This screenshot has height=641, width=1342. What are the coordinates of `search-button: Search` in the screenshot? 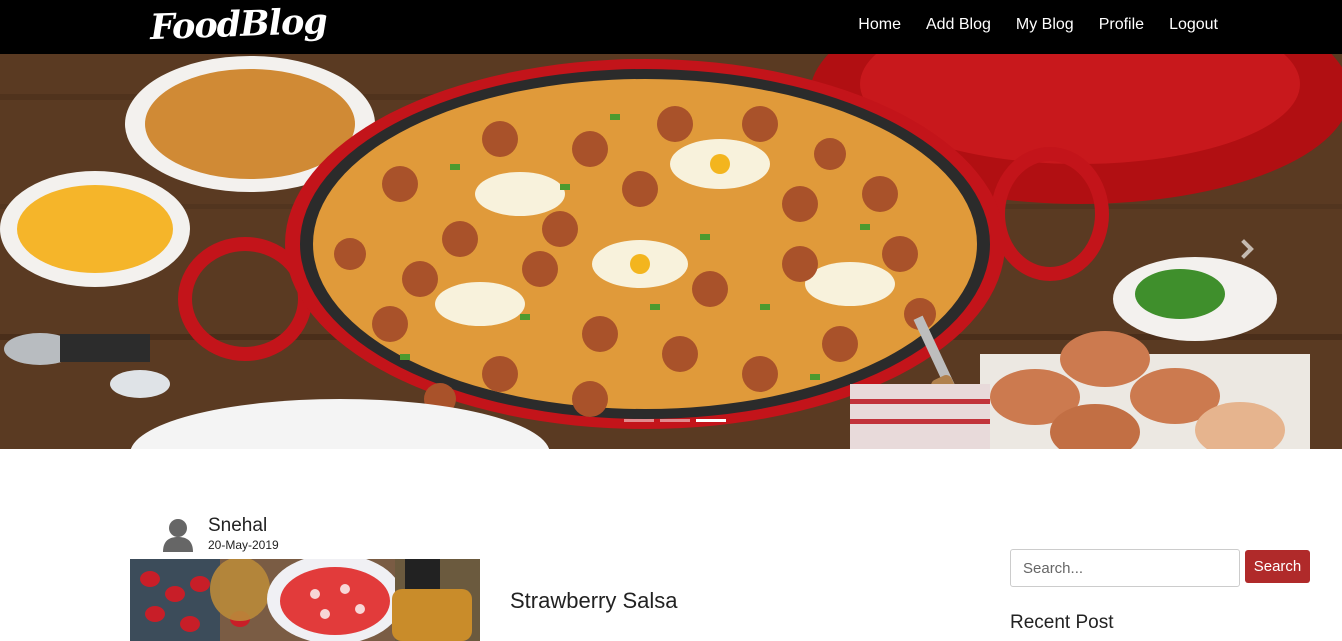 It's located at (1277, 566).